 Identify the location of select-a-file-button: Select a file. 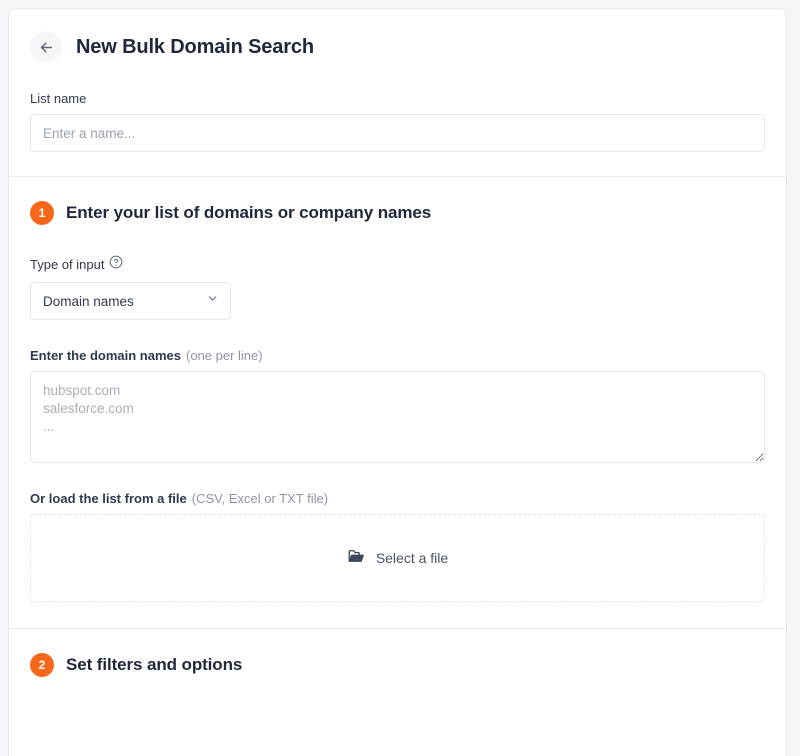
(397, 558).